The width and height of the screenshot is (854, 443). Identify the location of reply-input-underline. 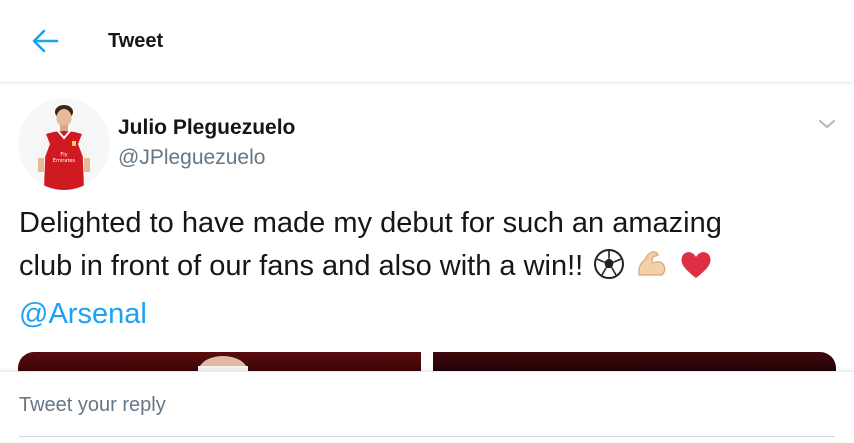
(427, 436).